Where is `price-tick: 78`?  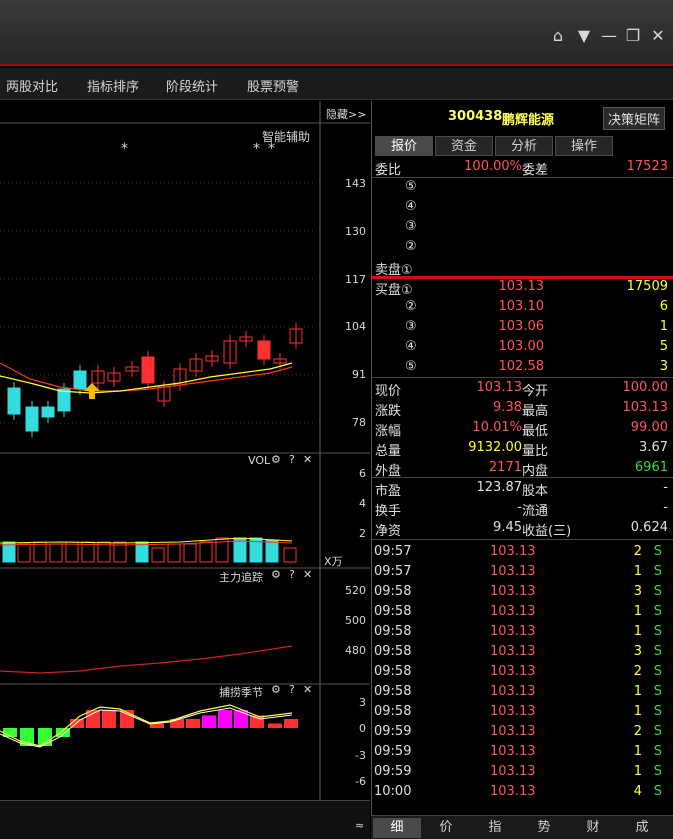
price-tick: 78 is located at coordinates (359, 422).